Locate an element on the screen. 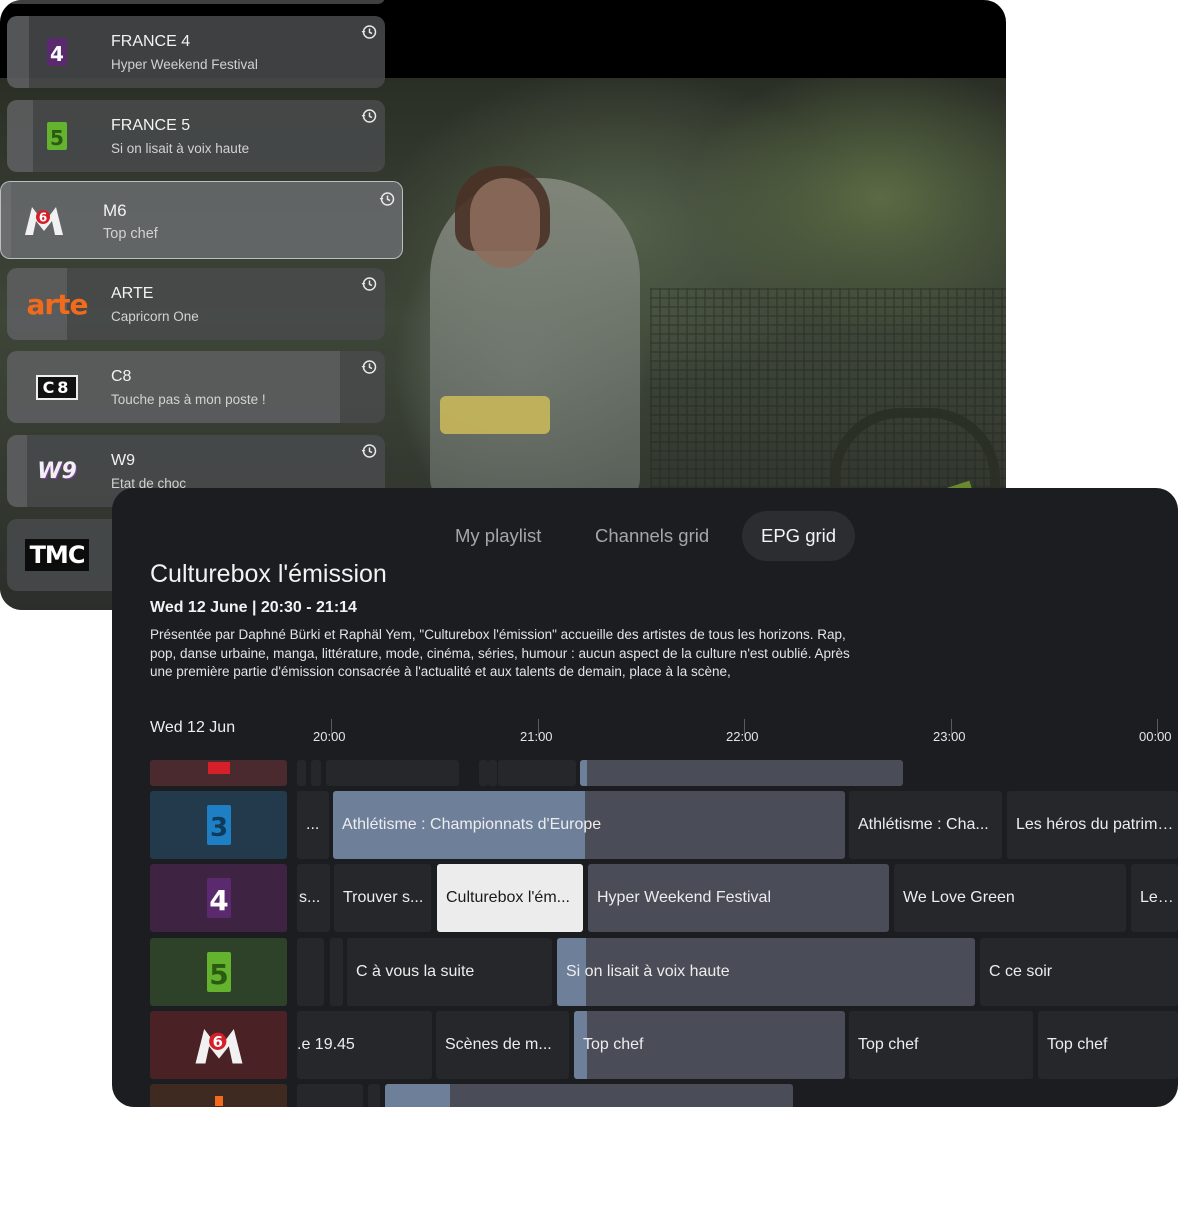  program-cell: .e 19.45 is located at coordinates (364, 1045).